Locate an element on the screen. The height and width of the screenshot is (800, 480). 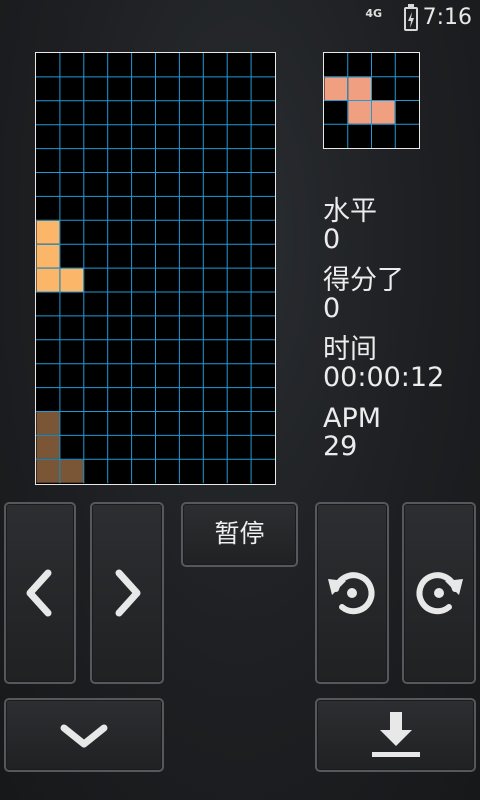
level-label: 水平 is located at coordinates (350, 211).